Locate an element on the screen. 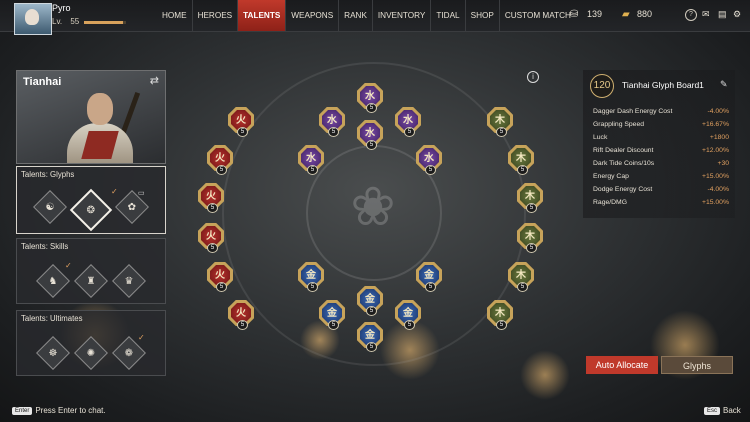 This screenshot has width=750, height=422. glyph-slot-1-icon: ☯ is located at coordinates (50, 207).